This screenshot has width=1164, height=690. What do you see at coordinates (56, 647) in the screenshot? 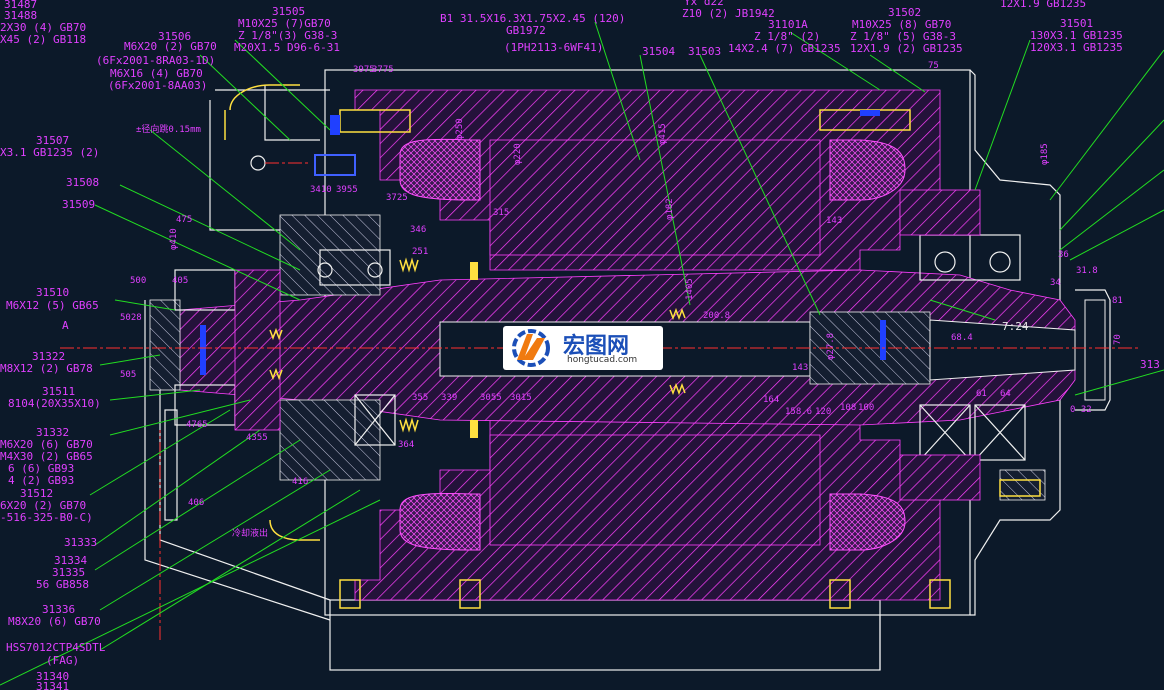
I see `callout-hss7012: HSS7012CTP4SDTL` at bounding box center [56, 647].